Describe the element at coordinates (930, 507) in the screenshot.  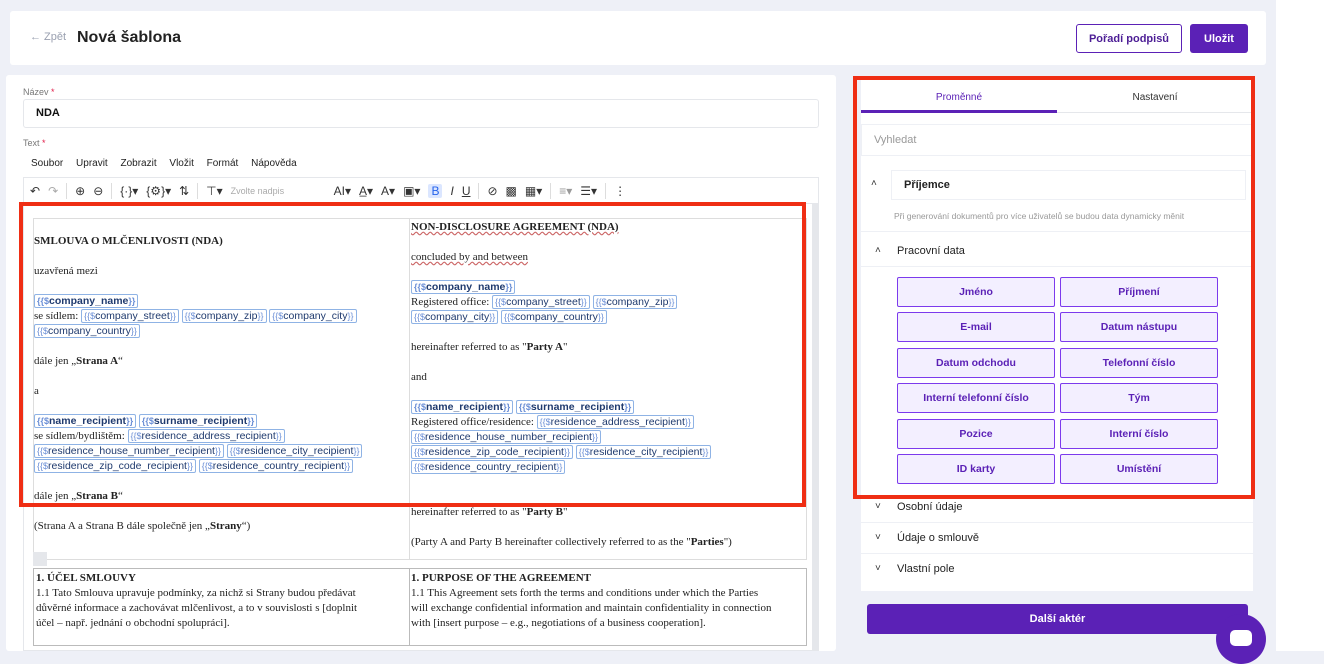
I see `personal-label: Osobní údaje` at that location.